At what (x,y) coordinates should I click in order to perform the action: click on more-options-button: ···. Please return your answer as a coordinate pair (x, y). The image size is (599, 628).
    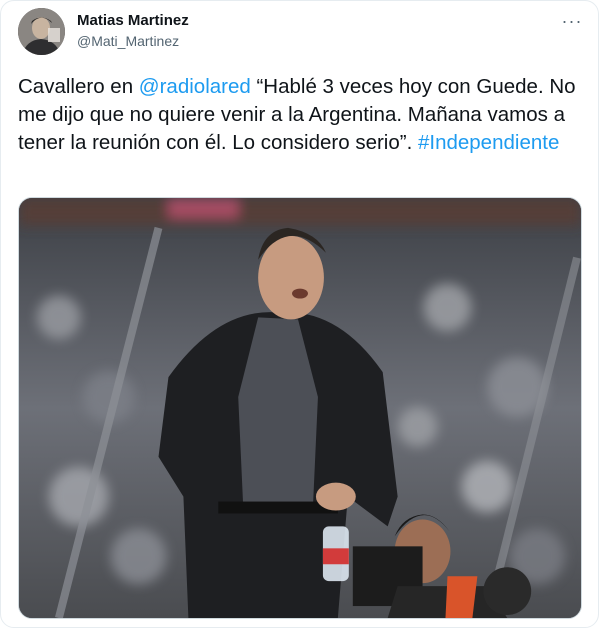
    Looking at the image, I should click on (572, 21).